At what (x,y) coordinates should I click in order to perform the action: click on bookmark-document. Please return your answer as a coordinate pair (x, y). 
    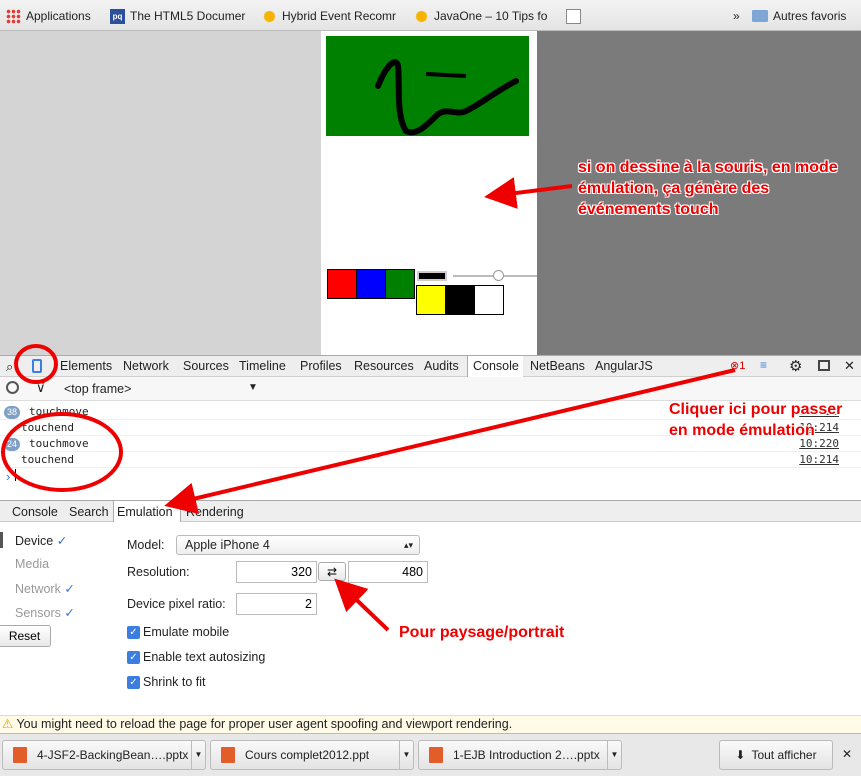
    Looking at the image, I should click on (576, 16).